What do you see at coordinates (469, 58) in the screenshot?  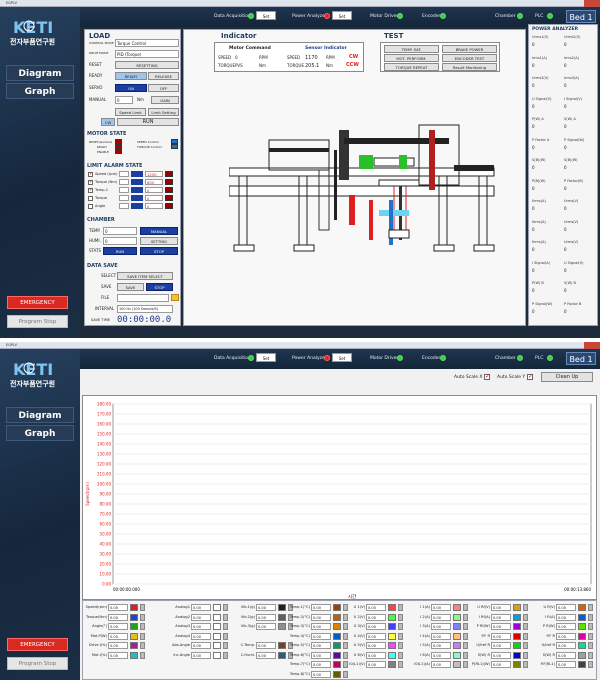 I see `encoder-test-button: ENCODER TEST` at bounding box center [469, 58].